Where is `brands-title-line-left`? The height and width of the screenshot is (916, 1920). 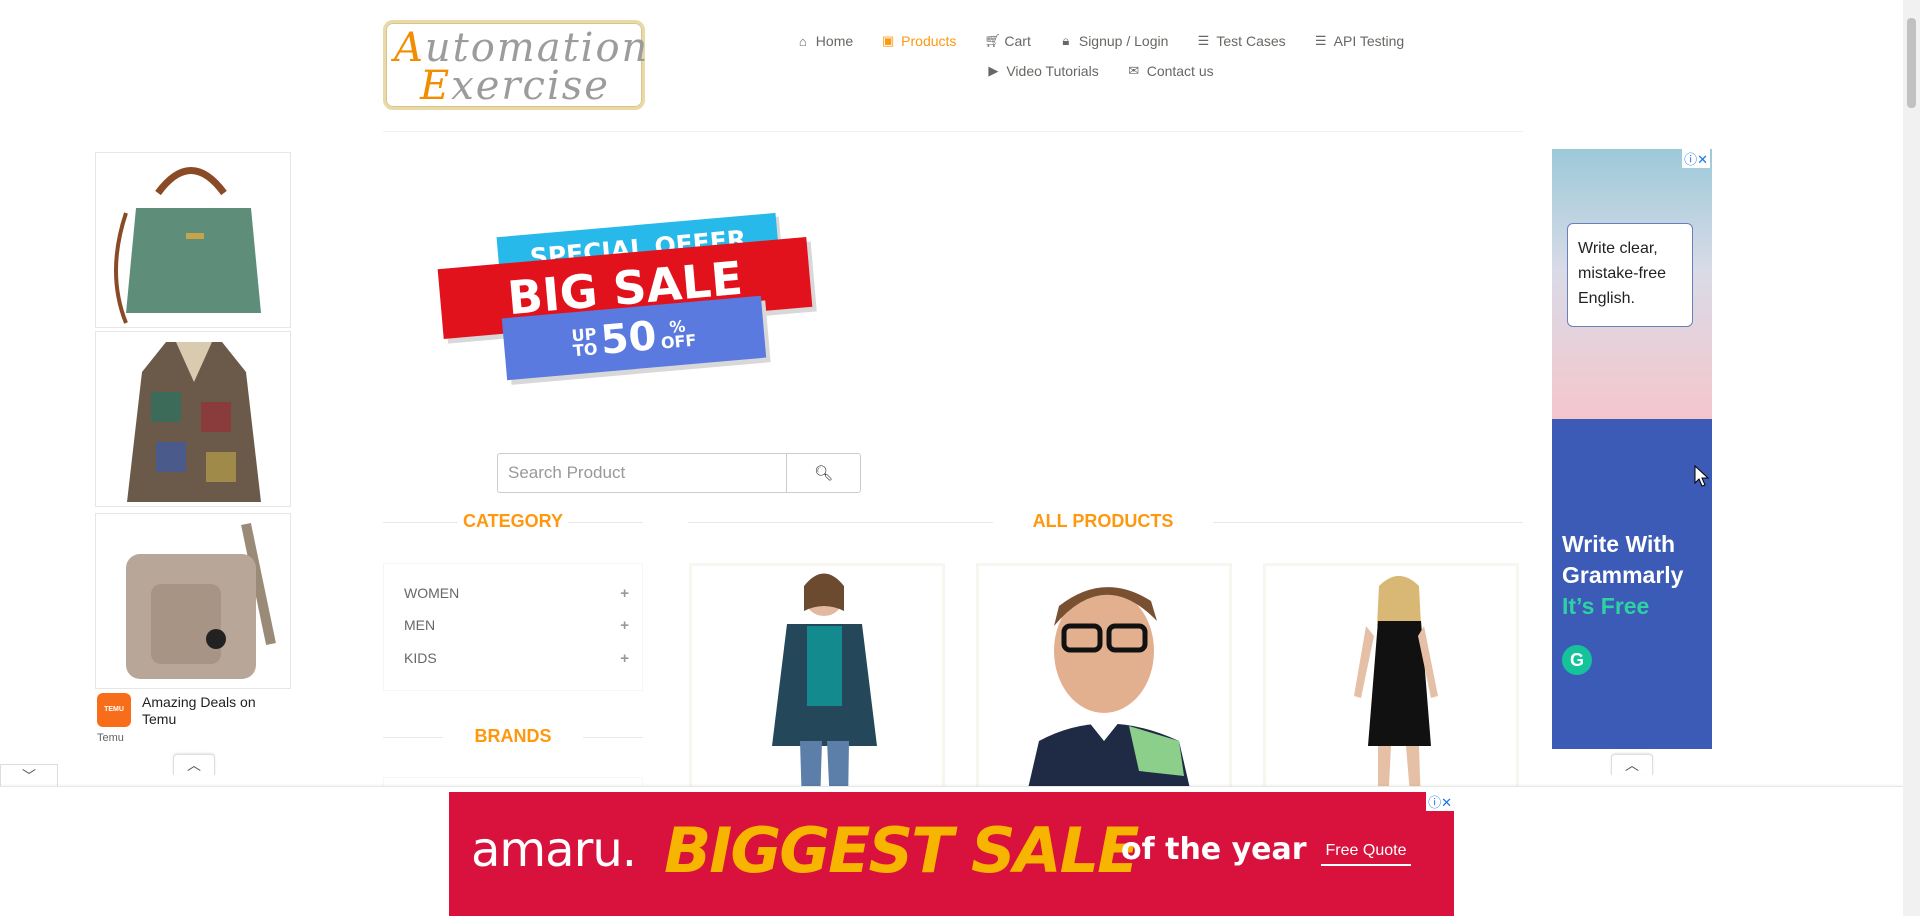 brands-title-line-left is located at coordinates (413, 737).